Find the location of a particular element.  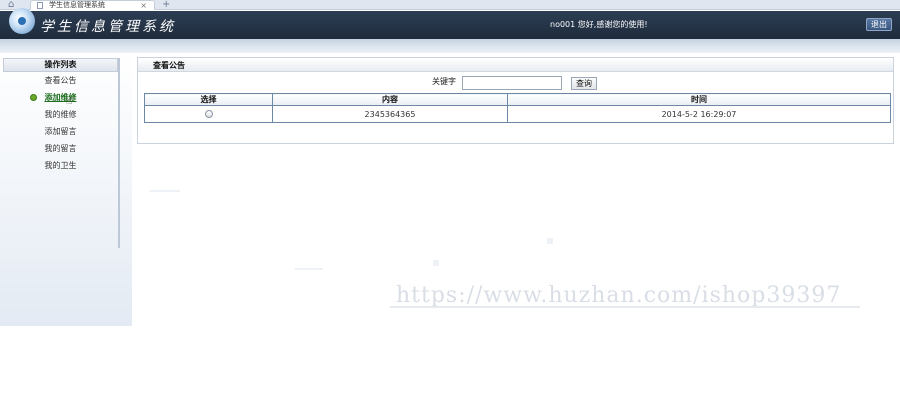

keyword-label: 关键字 is located at coordinates (444, 81).